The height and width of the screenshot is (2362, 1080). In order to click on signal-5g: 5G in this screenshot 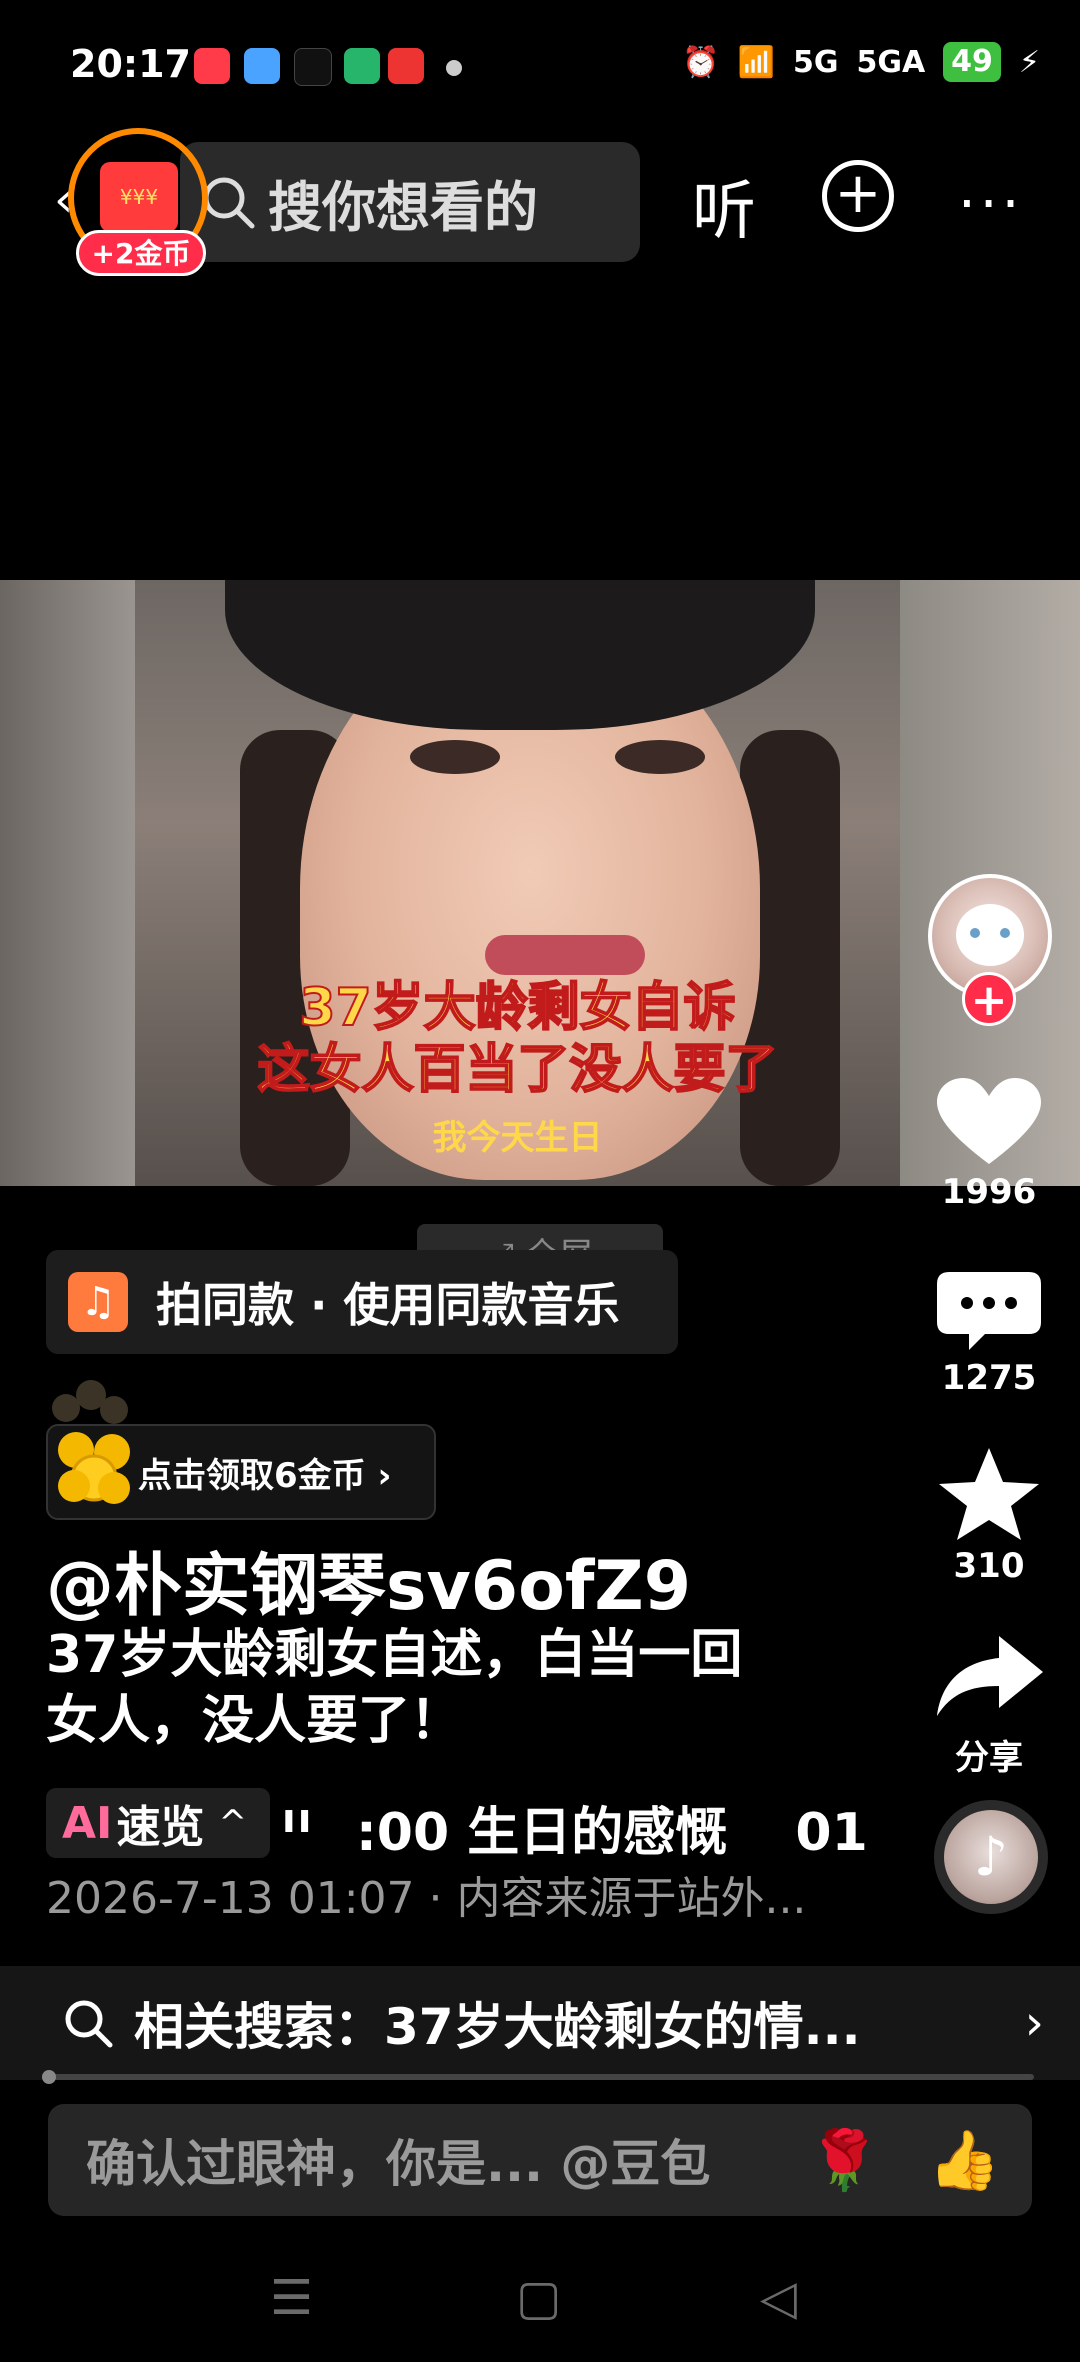, I will do `click(815, 62)`.